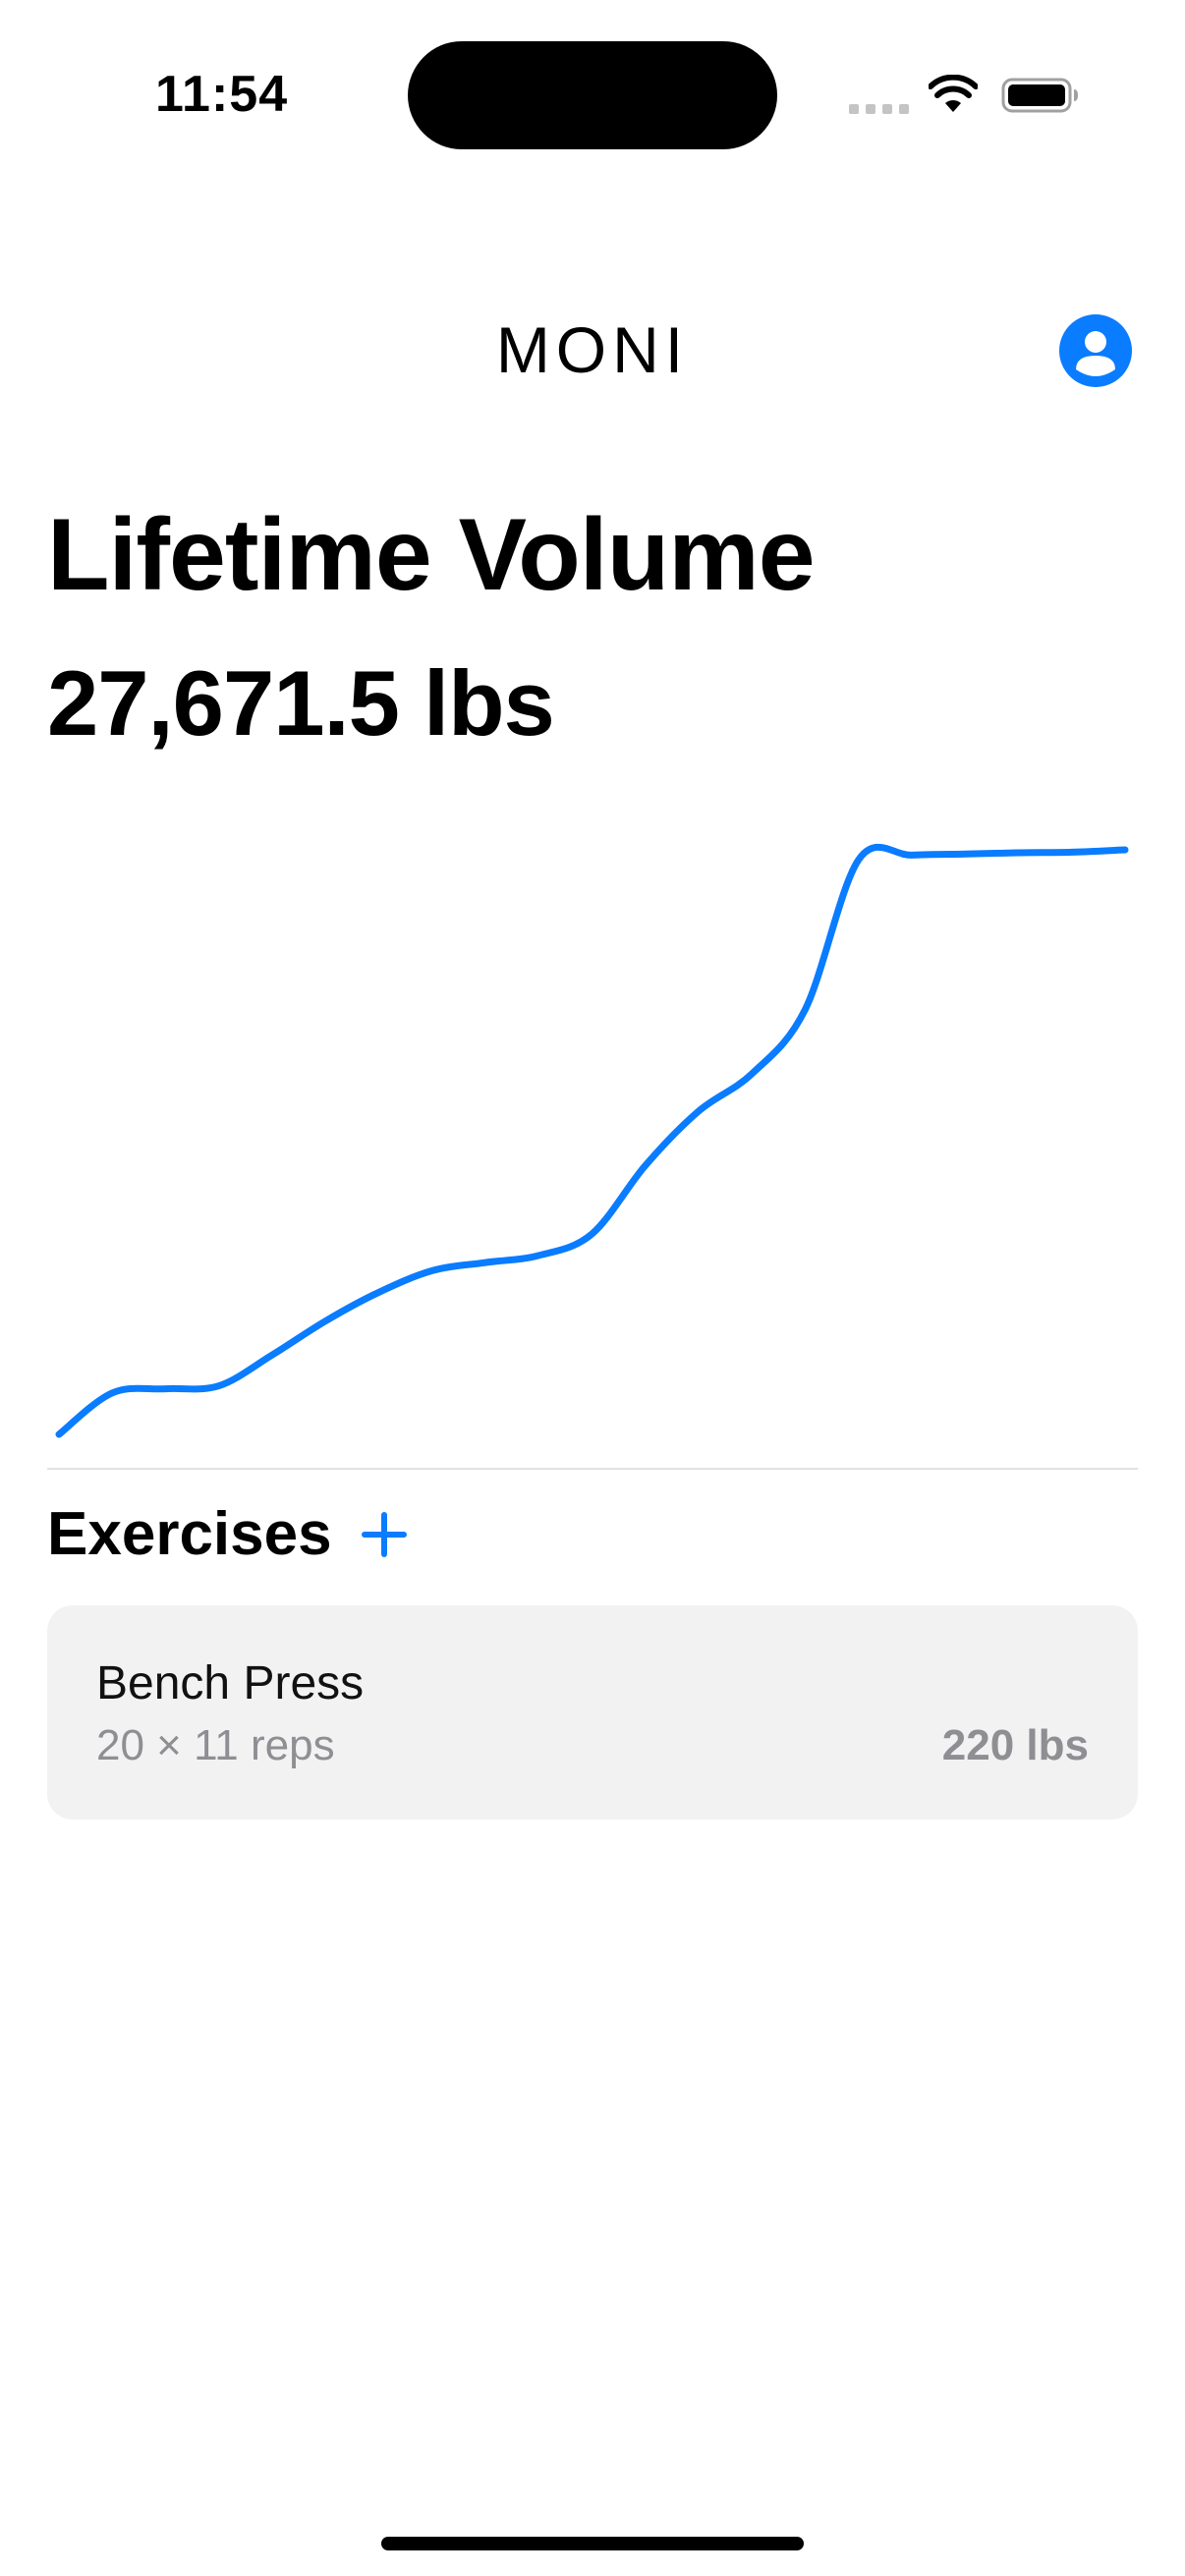  What do you see at coordinates (1096, 353) in the screenshot?
I see `person-circle-icon` at bounding box center [1096, 353].